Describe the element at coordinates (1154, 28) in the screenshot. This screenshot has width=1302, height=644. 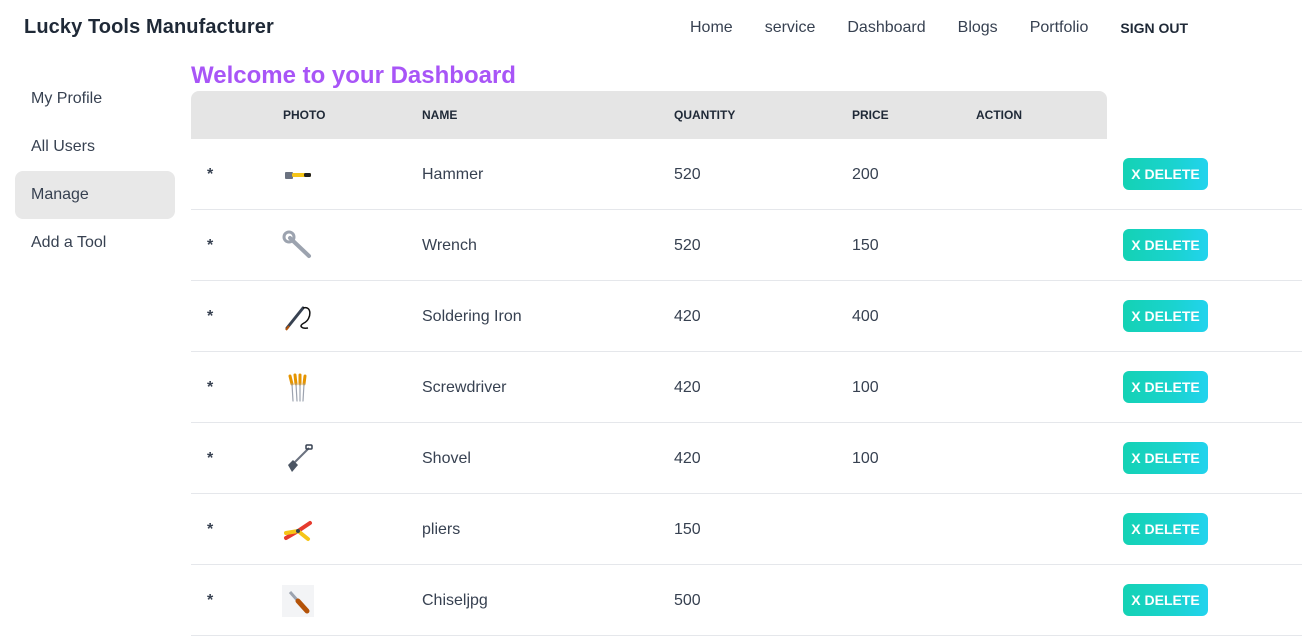
I see `sign-out-button: SIGN OUT` at that location.